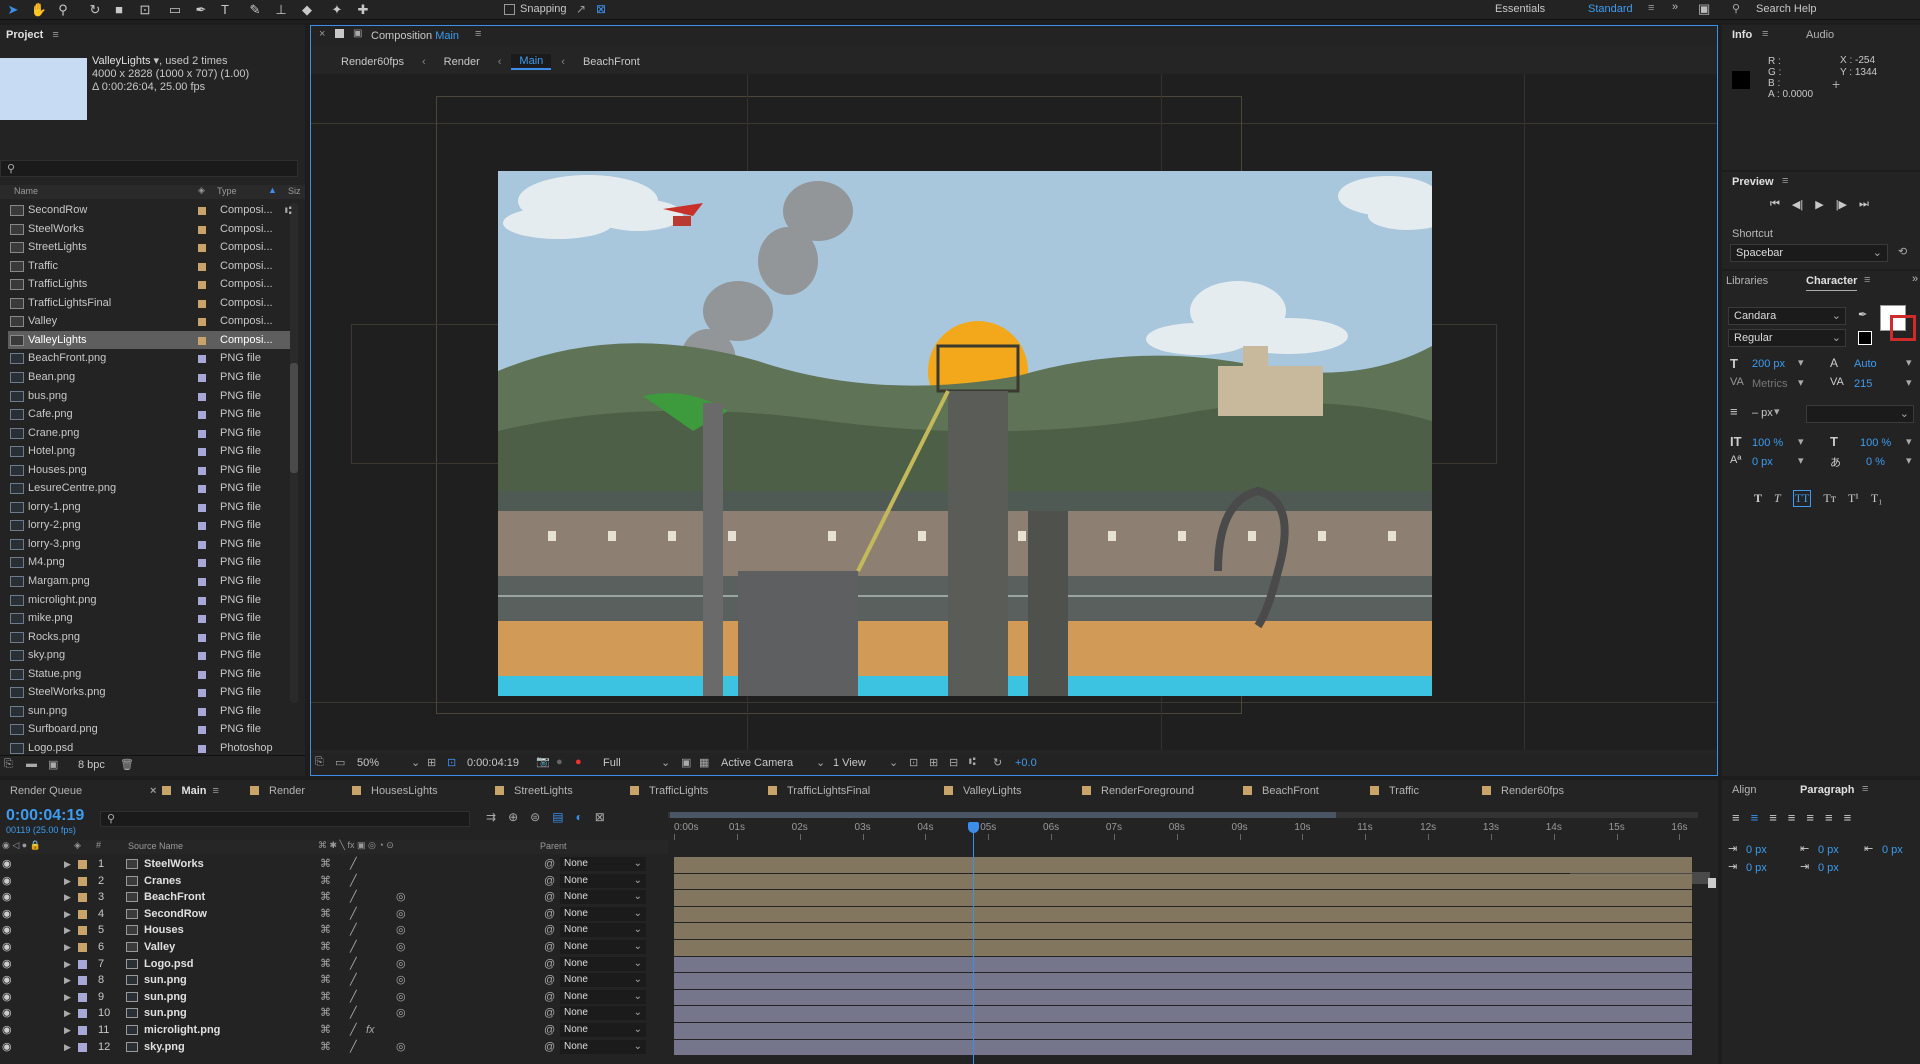 The width and height of the screenshot is (1920, 1064). Describe the element at coordinates (201, 190) in the screenshot. I see `label-column-icon: ◈` at that location.